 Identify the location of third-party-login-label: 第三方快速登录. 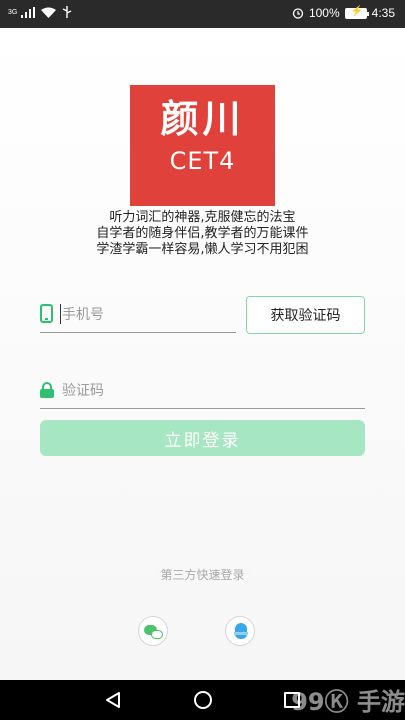
(202, 575).